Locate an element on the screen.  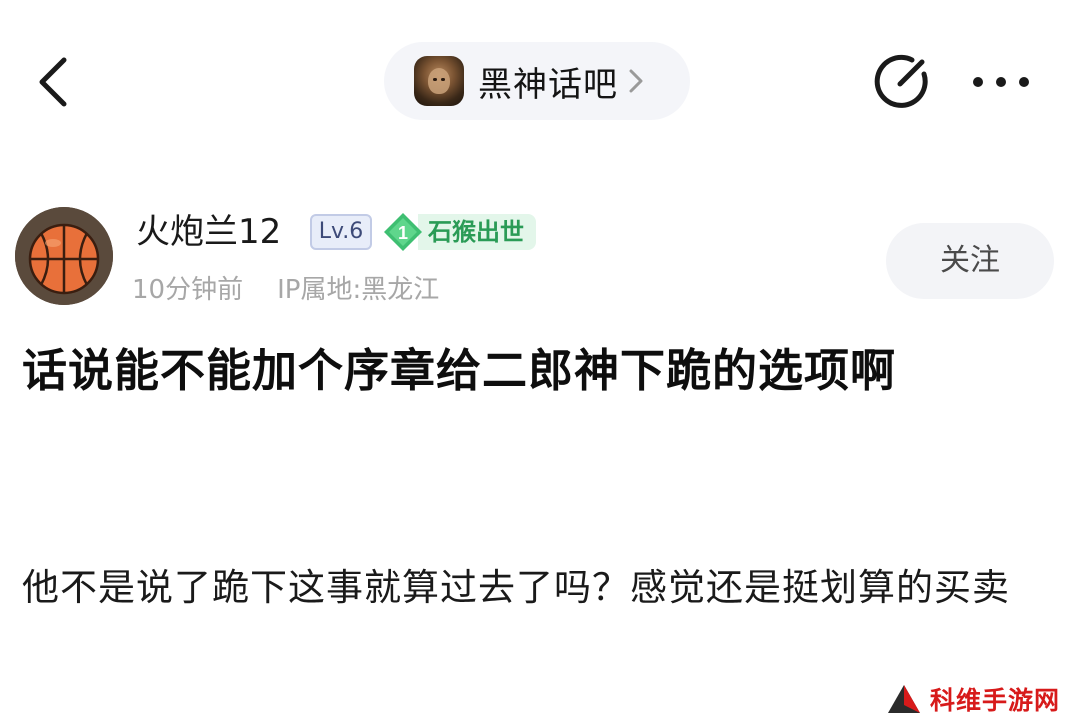
author-avatar is located at coordinates (64, 256).